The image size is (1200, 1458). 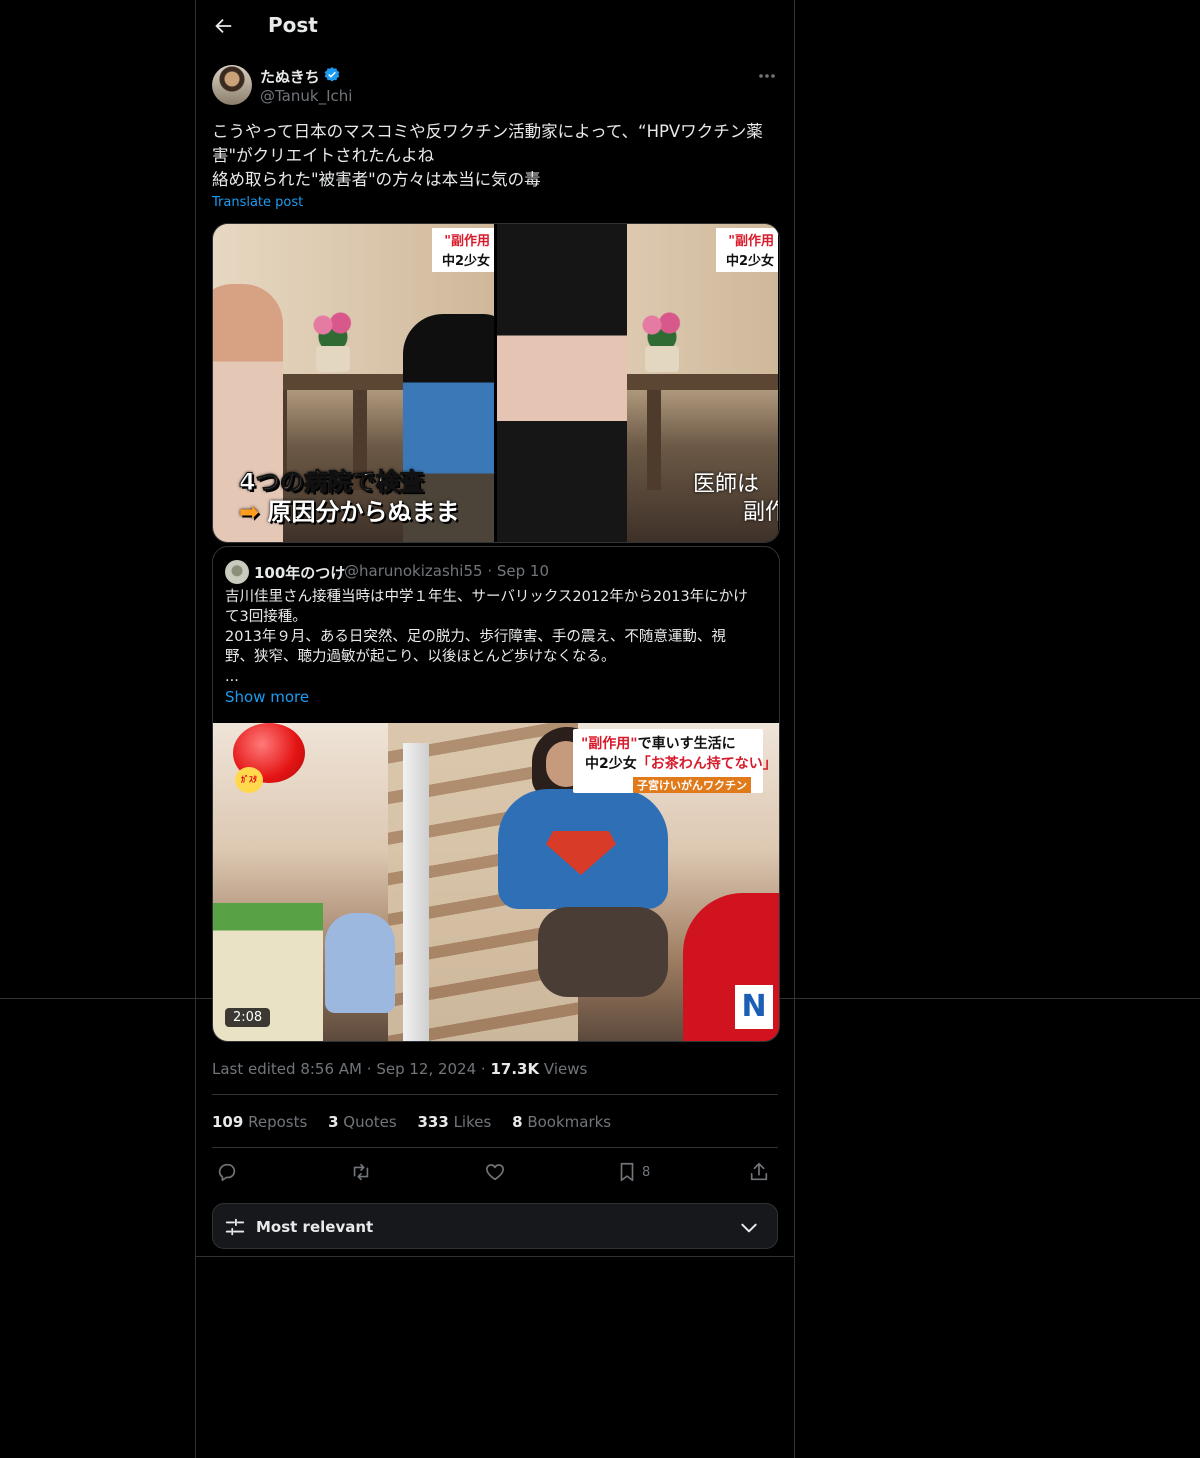 What do you see at coordinates (353, 383) in the screenshot?
I see `media-image-left: "副作用 中2少女 4つの病院で検査 ➡ 原因分からぬまま` at bounding box center [353, 383].